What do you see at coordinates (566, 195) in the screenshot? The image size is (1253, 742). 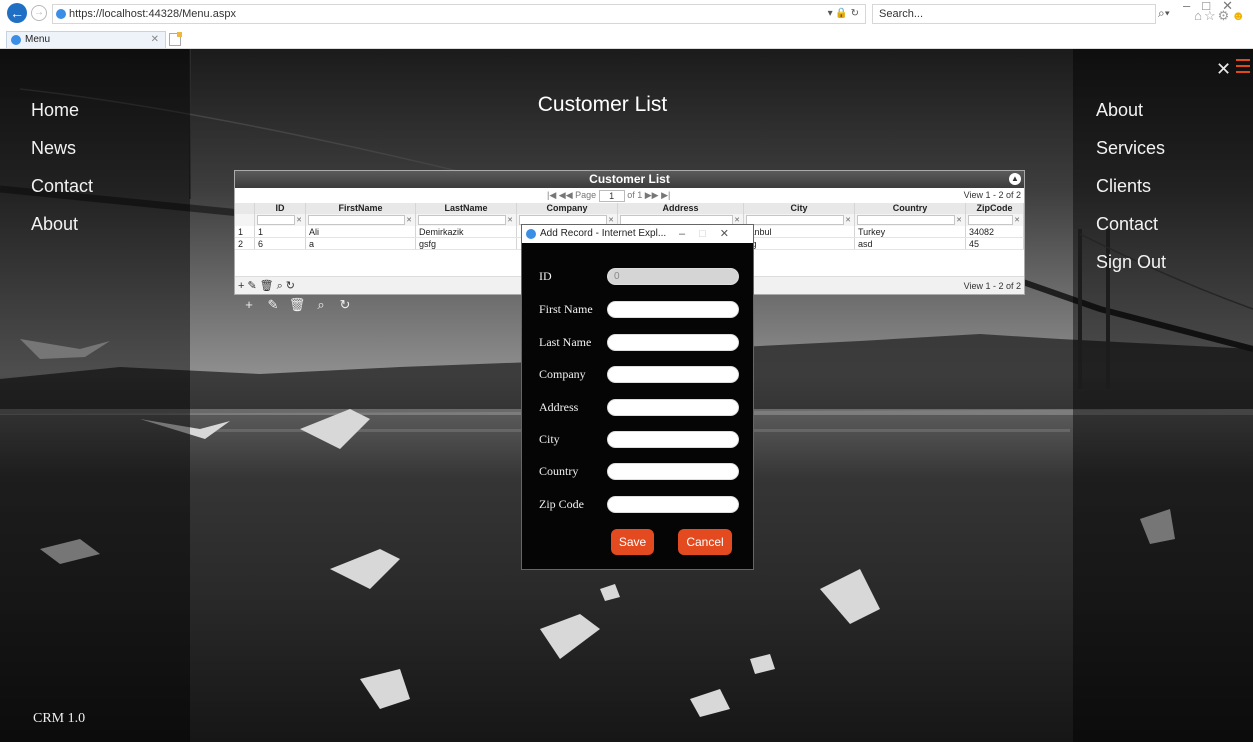 I see `prev-page-icon: ◀◀` at bounding box center [566, 195].